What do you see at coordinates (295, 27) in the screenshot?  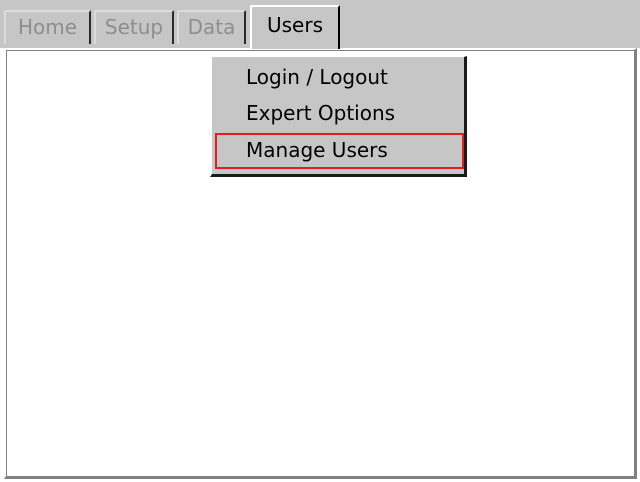 I see `tab-users: Users` at bounding box center [295, 27].